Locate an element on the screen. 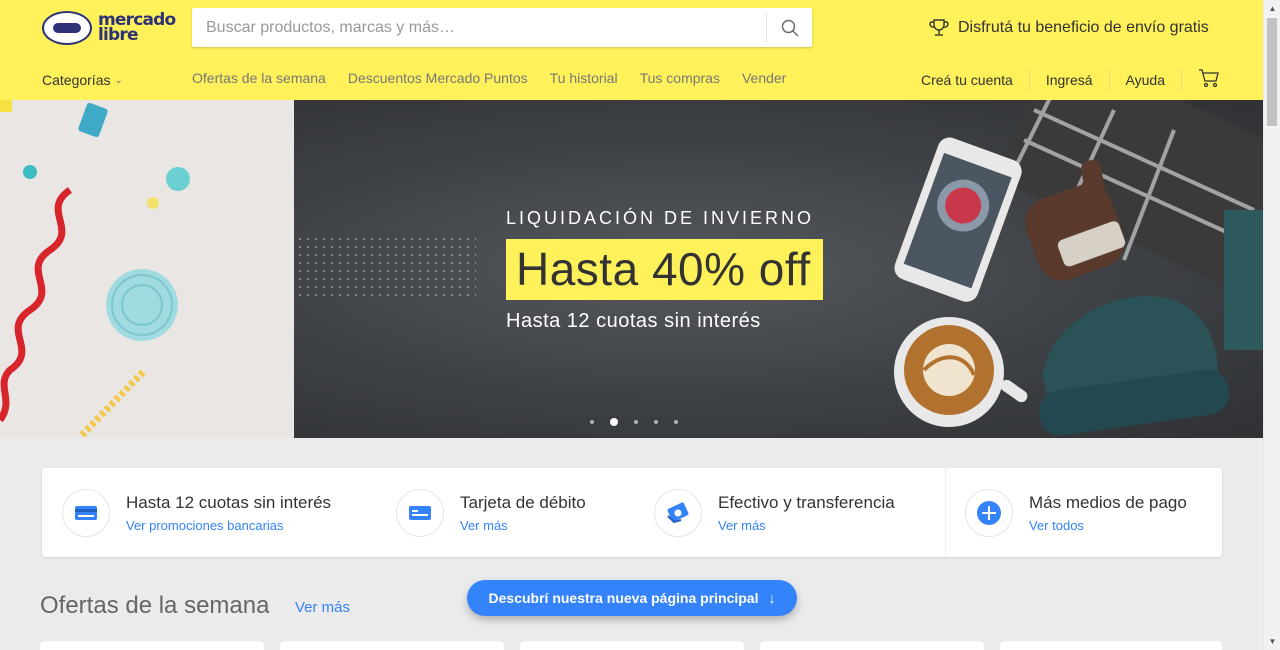 This screenshot has width=1280, height=650. search-button is located at coordinates (789, 27).